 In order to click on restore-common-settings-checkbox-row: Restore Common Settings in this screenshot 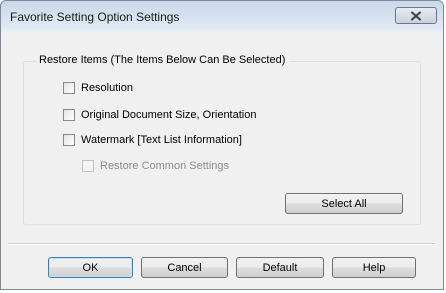, I will do `click(155, 166)`.